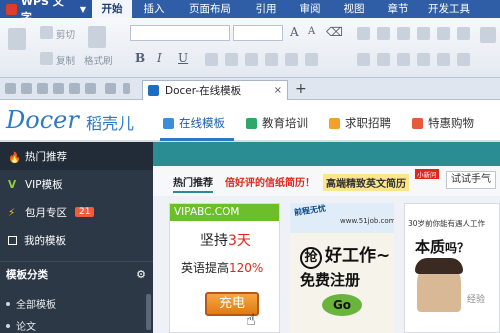 Image resolution: width=500 pixels, height=333 pixels. Describe the element at coordinates (74, 88) in the screenshot. I see `print-preview-icon` at that location.